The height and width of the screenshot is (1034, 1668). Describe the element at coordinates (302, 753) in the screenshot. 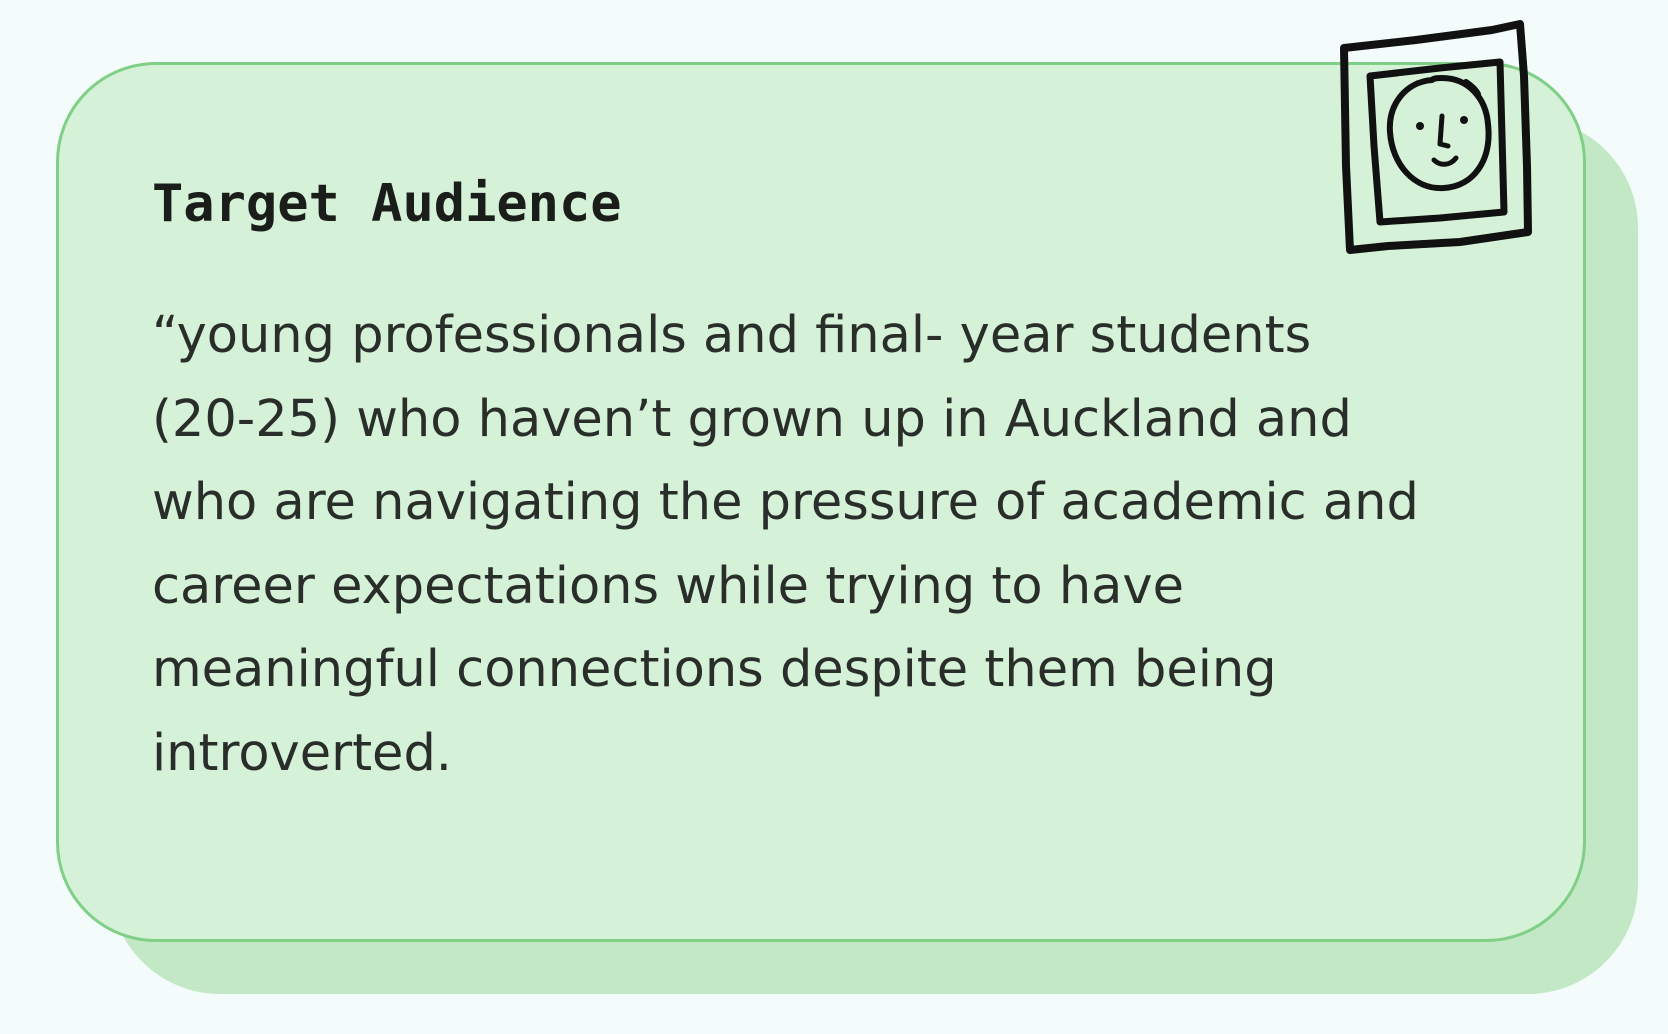

I see `card-body-line: introverted.` at that location.